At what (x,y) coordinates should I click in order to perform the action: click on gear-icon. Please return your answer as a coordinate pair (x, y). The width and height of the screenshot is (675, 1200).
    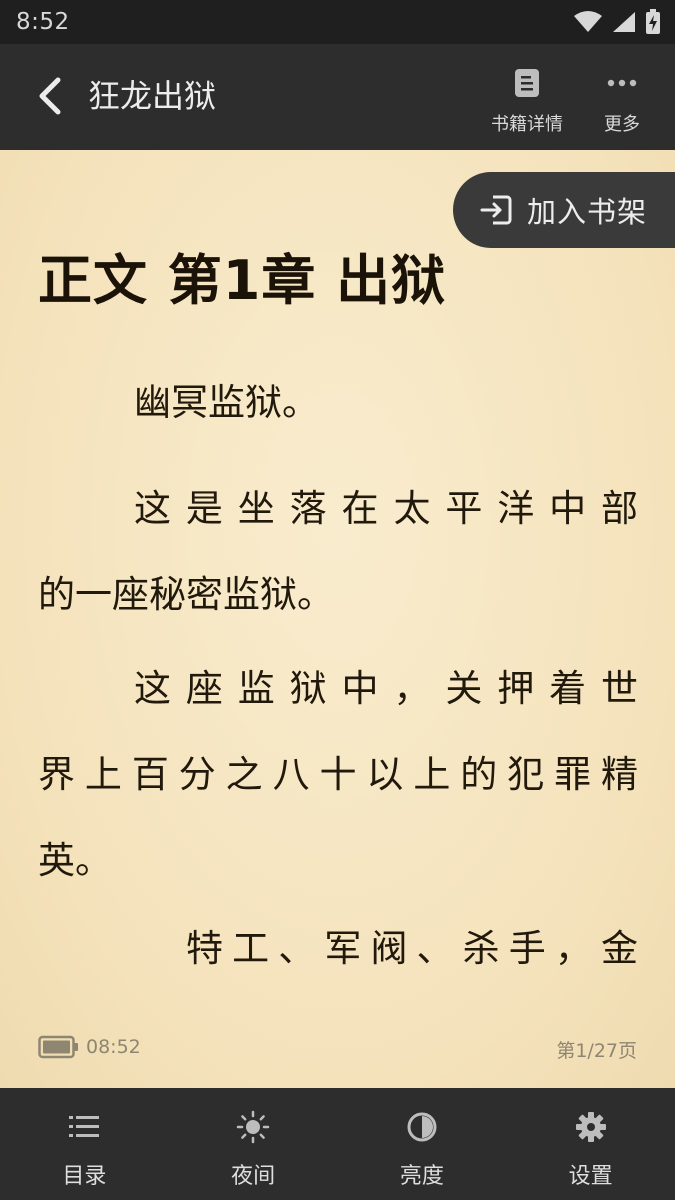
    Looking at the image, I should click on (590, 1127).